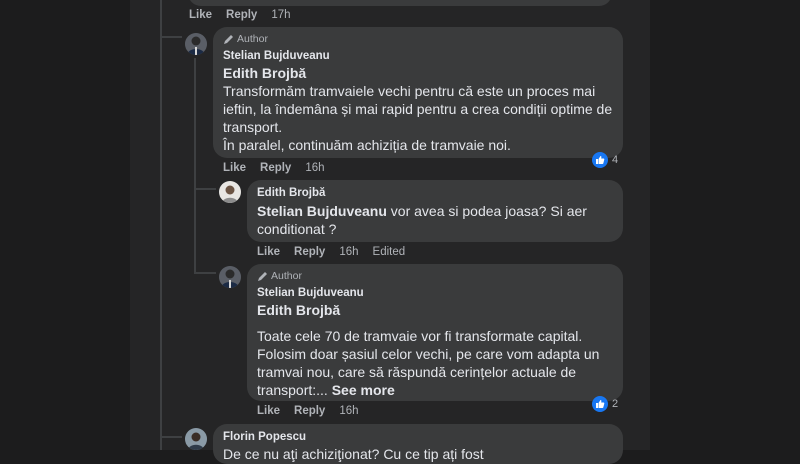 The height and width of the screenshot is (464, 800). Describe the element at coordinates (486, 211) in the screenshot. I see `comment-line: vor avea si podea joasa? Si aer` at that location.